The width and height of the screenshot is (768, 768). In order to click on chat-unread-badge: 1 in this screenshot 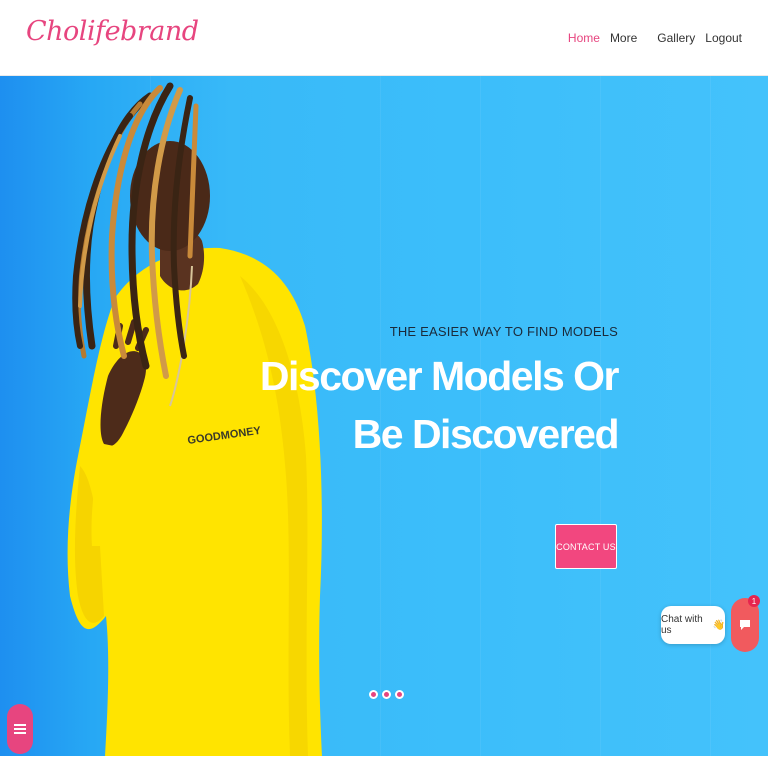, I will do `click(754, 601)`.